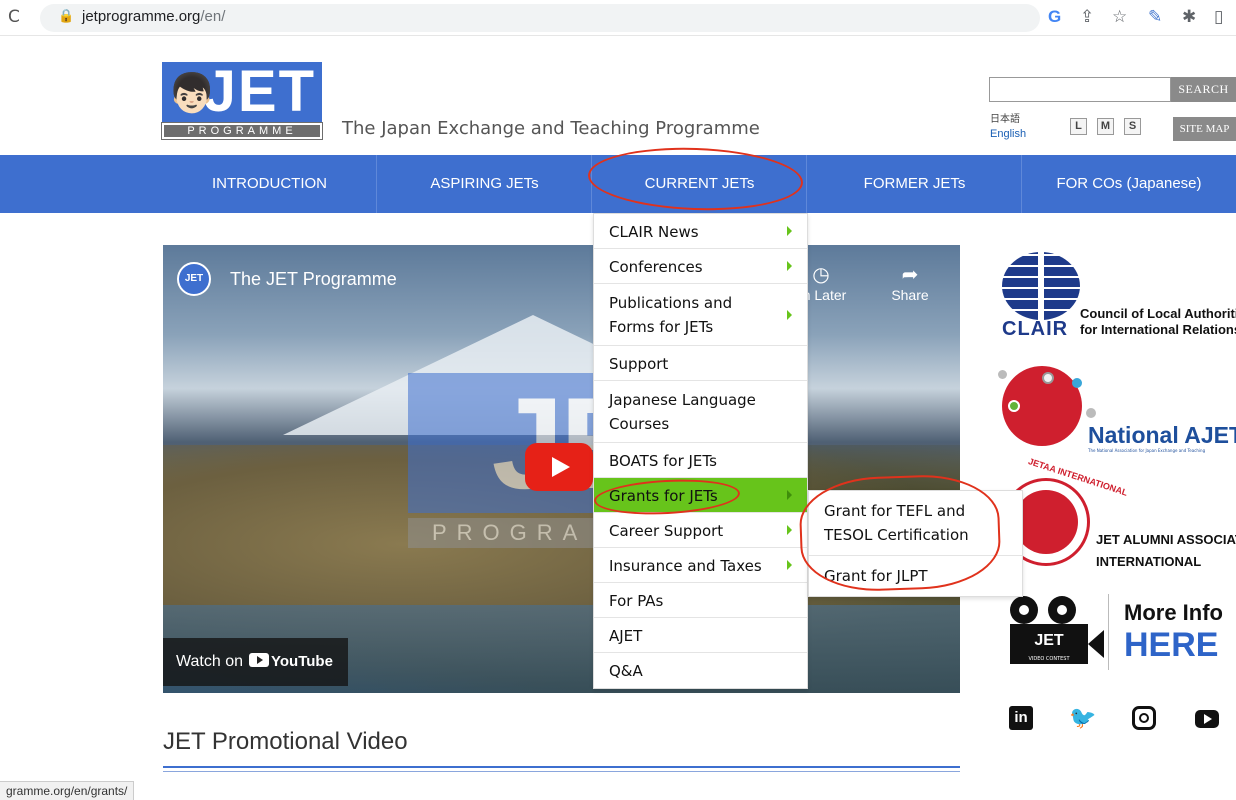  What do you see at coordinates (485, 184) in the screenshot?
I see `nav-aspiring-jets: ASPIRING JETs` at bounding box center [485, 184].